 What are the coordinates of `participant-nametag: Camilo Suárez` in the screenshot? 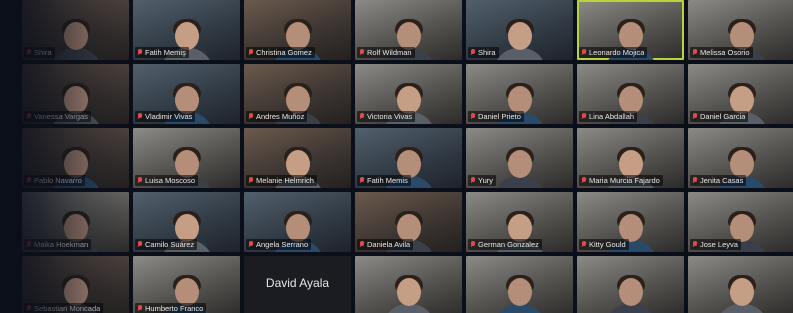 It's located at (166, 244).